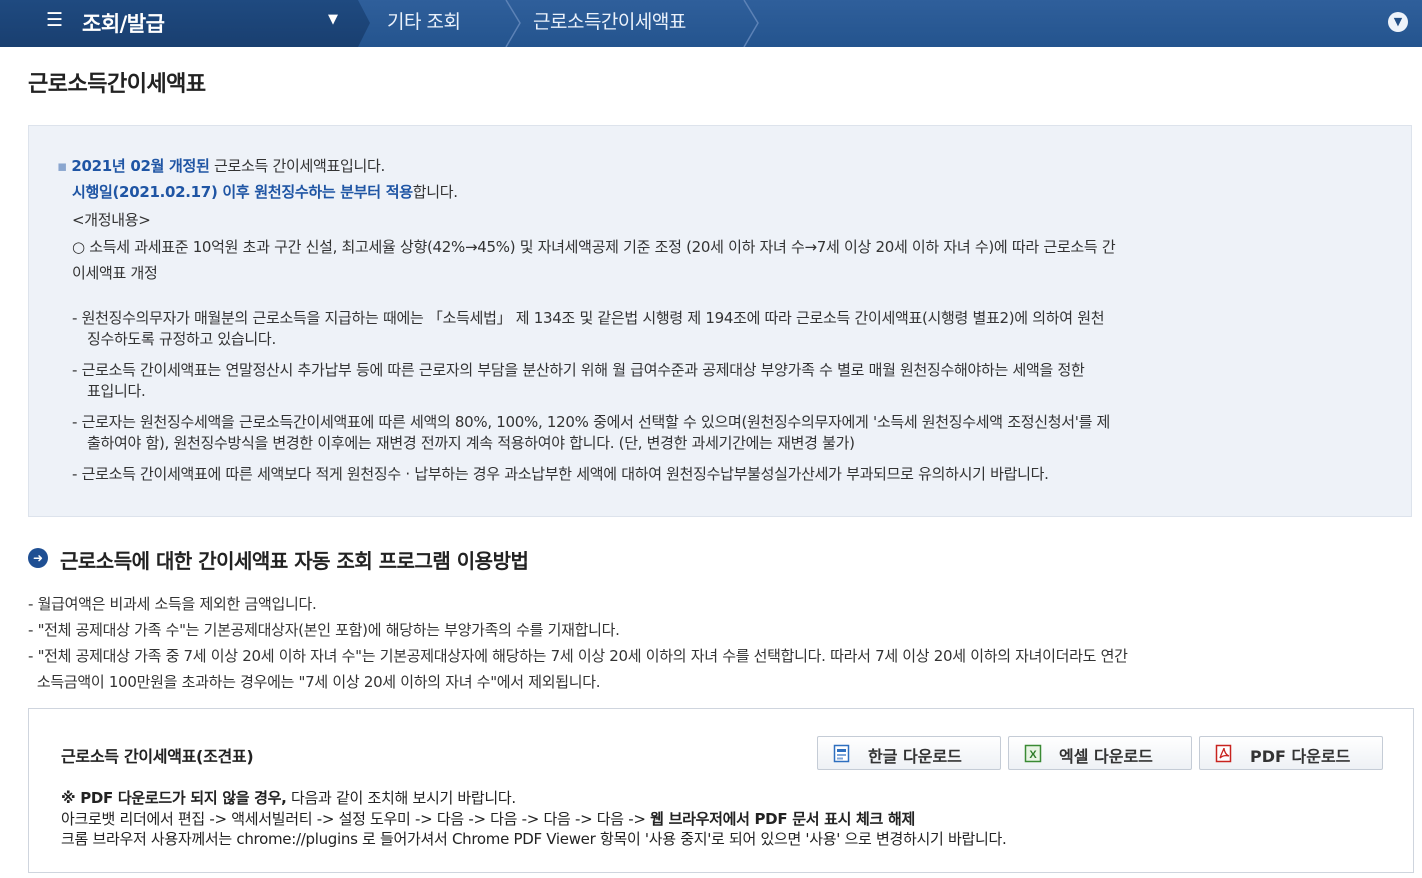 The height and width of the screenshot is (878, 1422). Describe the element at coordinates (782, 819) in the screenshot. I see `pdf-note-steps-final: 웹 브라우저에서 PDF 문서 표시 체크 해제` at that location.